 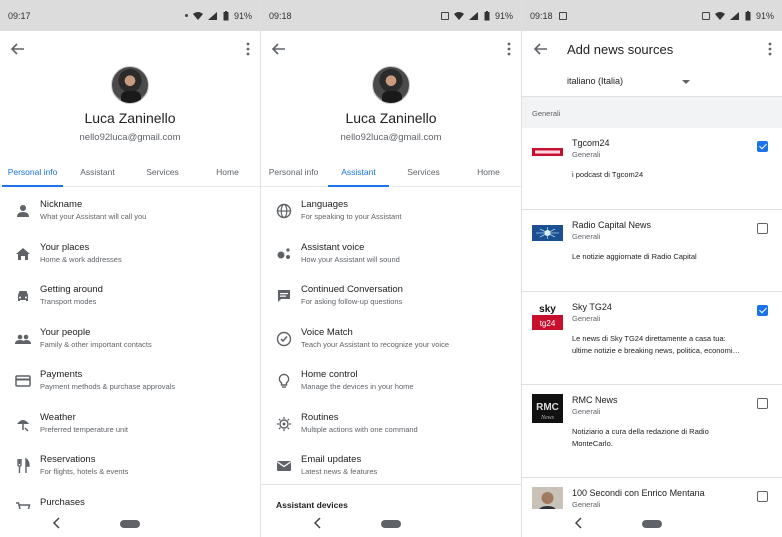 I want to click on restaurant-icon, so click(x=23, y=465).